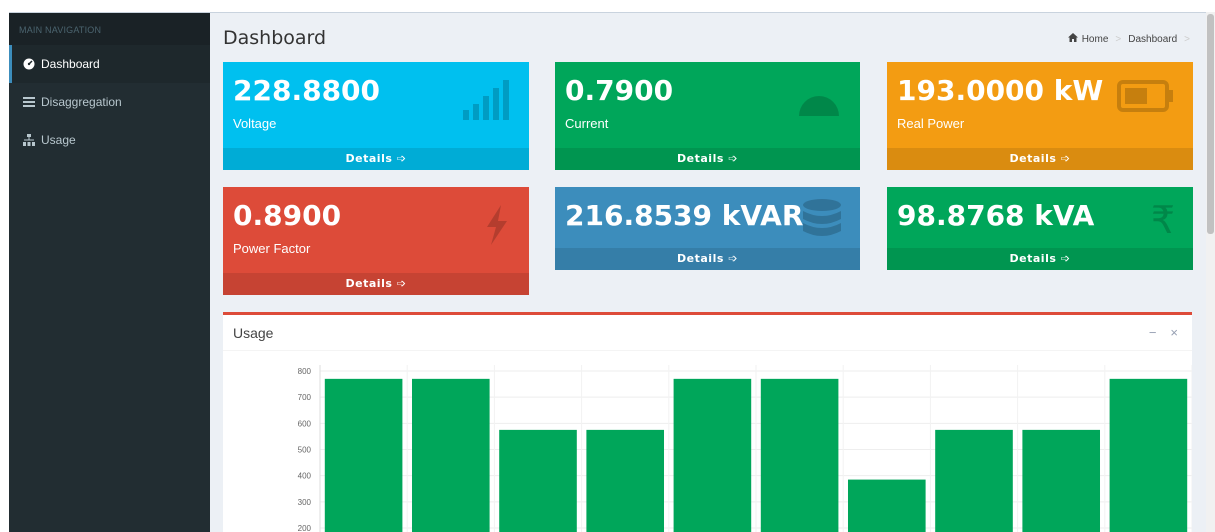 This screenshot has height=532, width=1215. Describe the element at coordinates (1163, 332) in the screenshot. I see `panel-tools: − ×` at that location.